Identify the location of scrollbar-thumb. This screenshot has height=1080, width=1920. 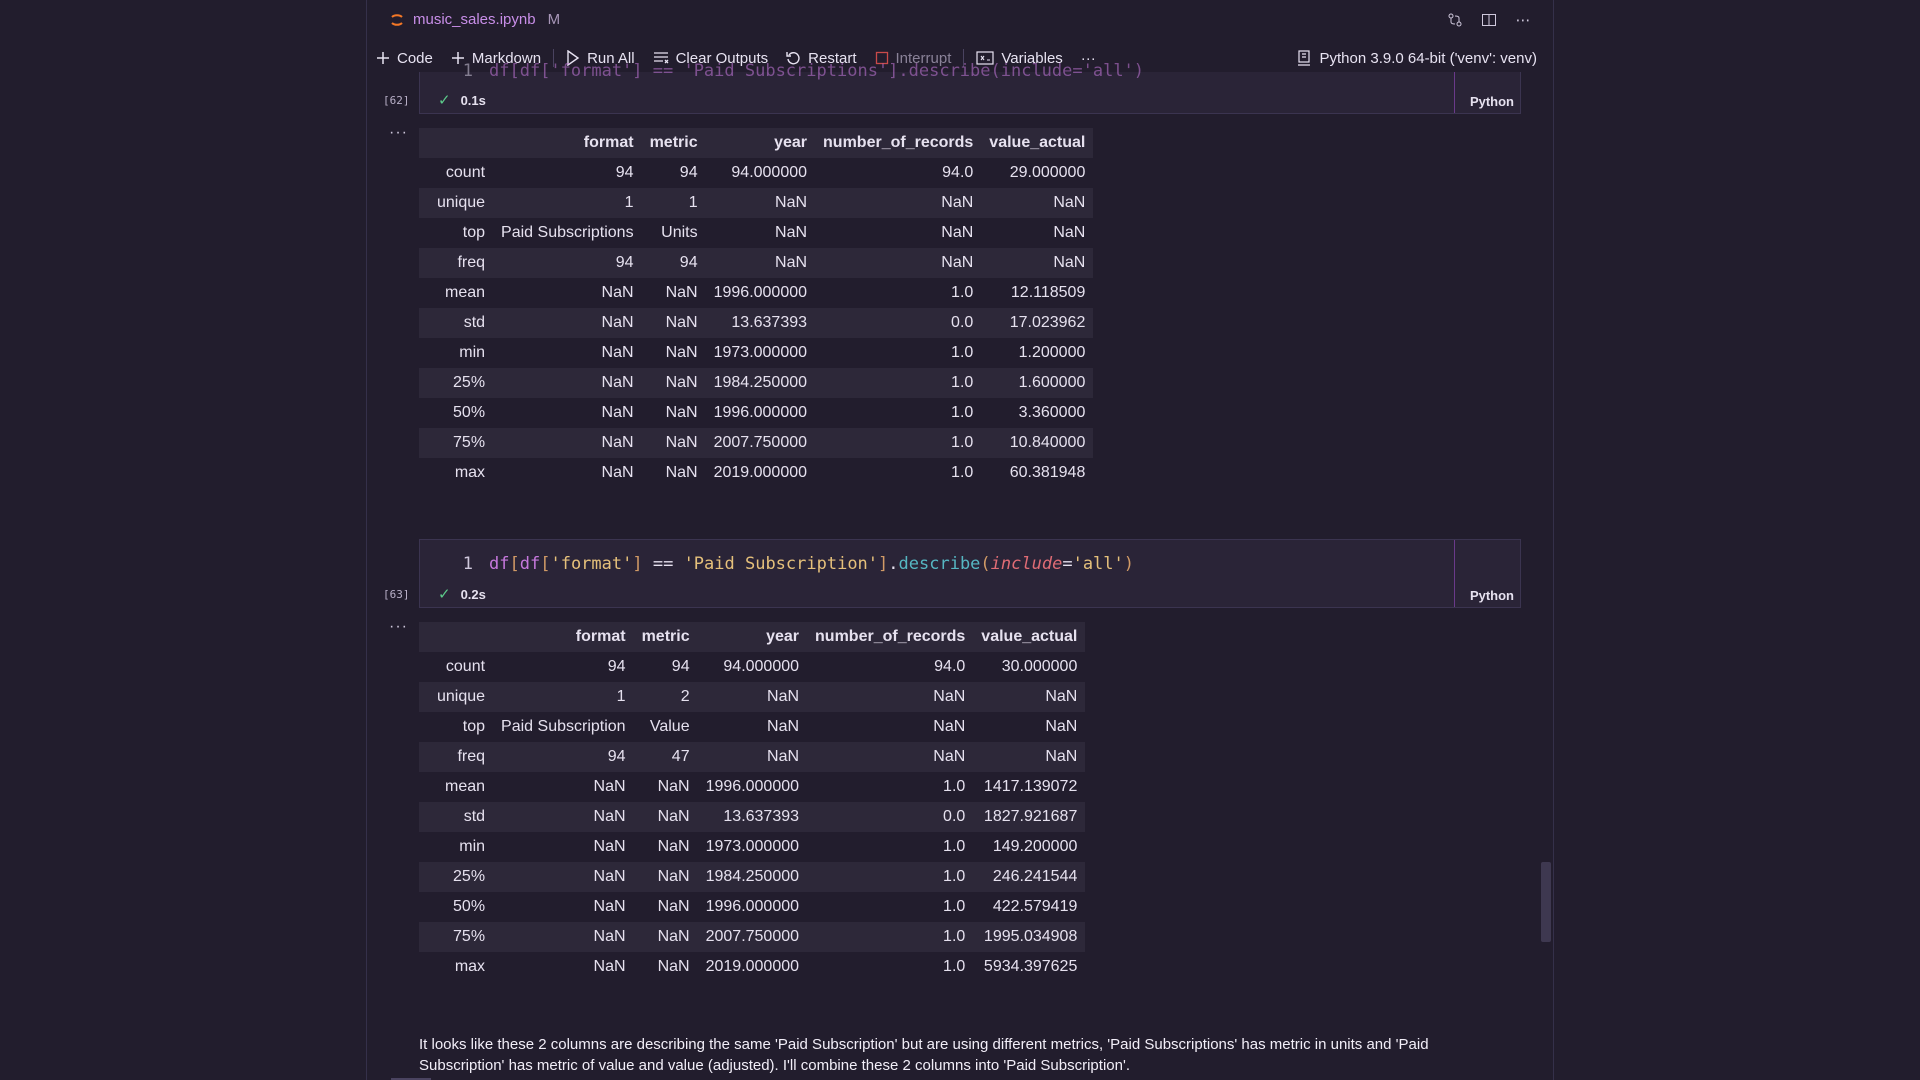
(1546, 902).